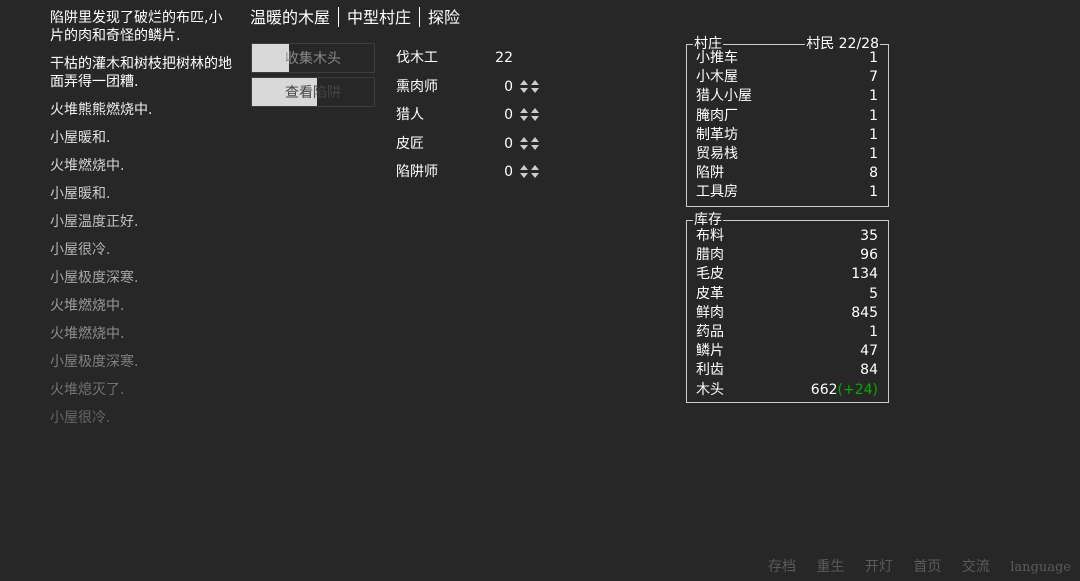 The width and height of the screenshot is (1080, 581). I want to click on resource-name: 布料, so click(710, 236).